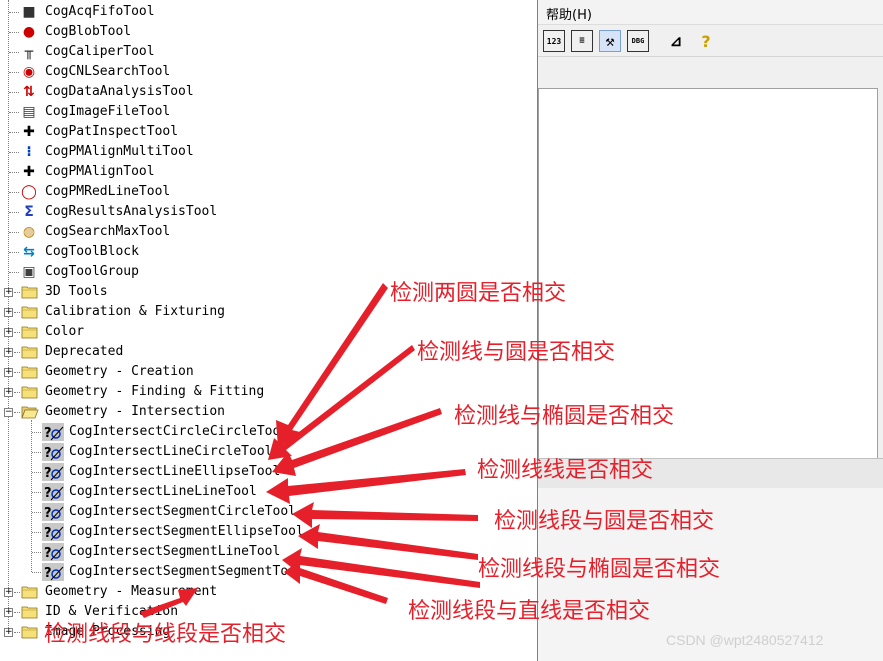 The height and width of the screenshot is (661, 883). Describe the element at coordinates (265, 12) in the screenshot. I see `tree-item-tool: ■ CogAcqFifoTool` at that location.